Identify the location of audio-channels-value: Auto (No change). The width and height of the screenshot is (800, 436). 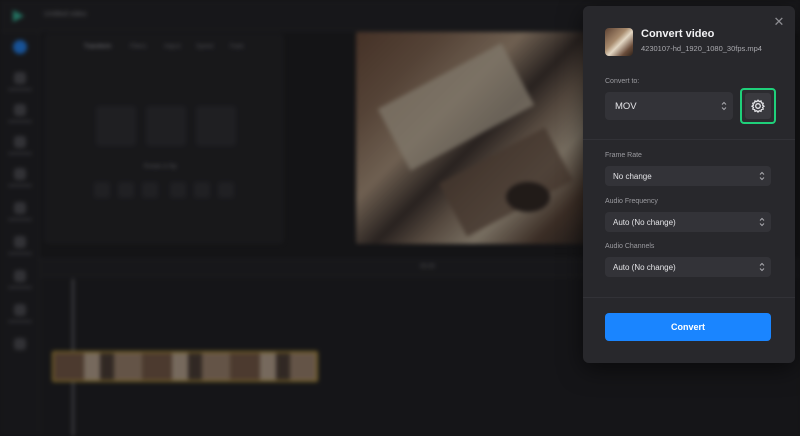
(644, 267).